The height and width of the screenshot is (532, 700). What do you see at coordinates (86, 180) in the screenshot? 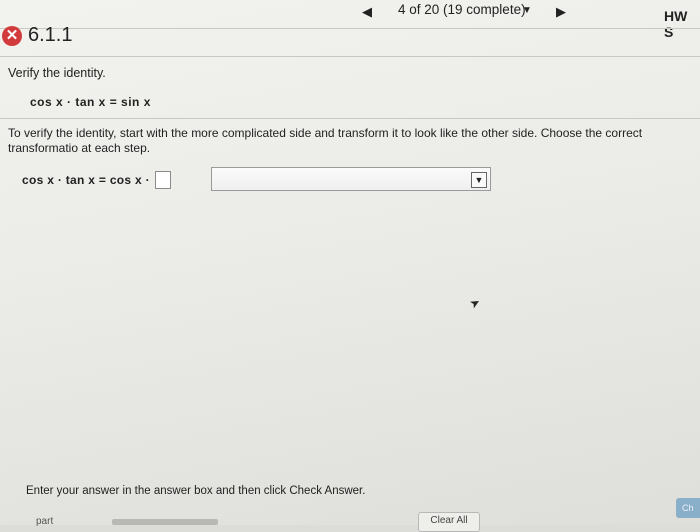
I see `step-expression: cos x · tan x = cos x ·` at bounding box center [86, 180].